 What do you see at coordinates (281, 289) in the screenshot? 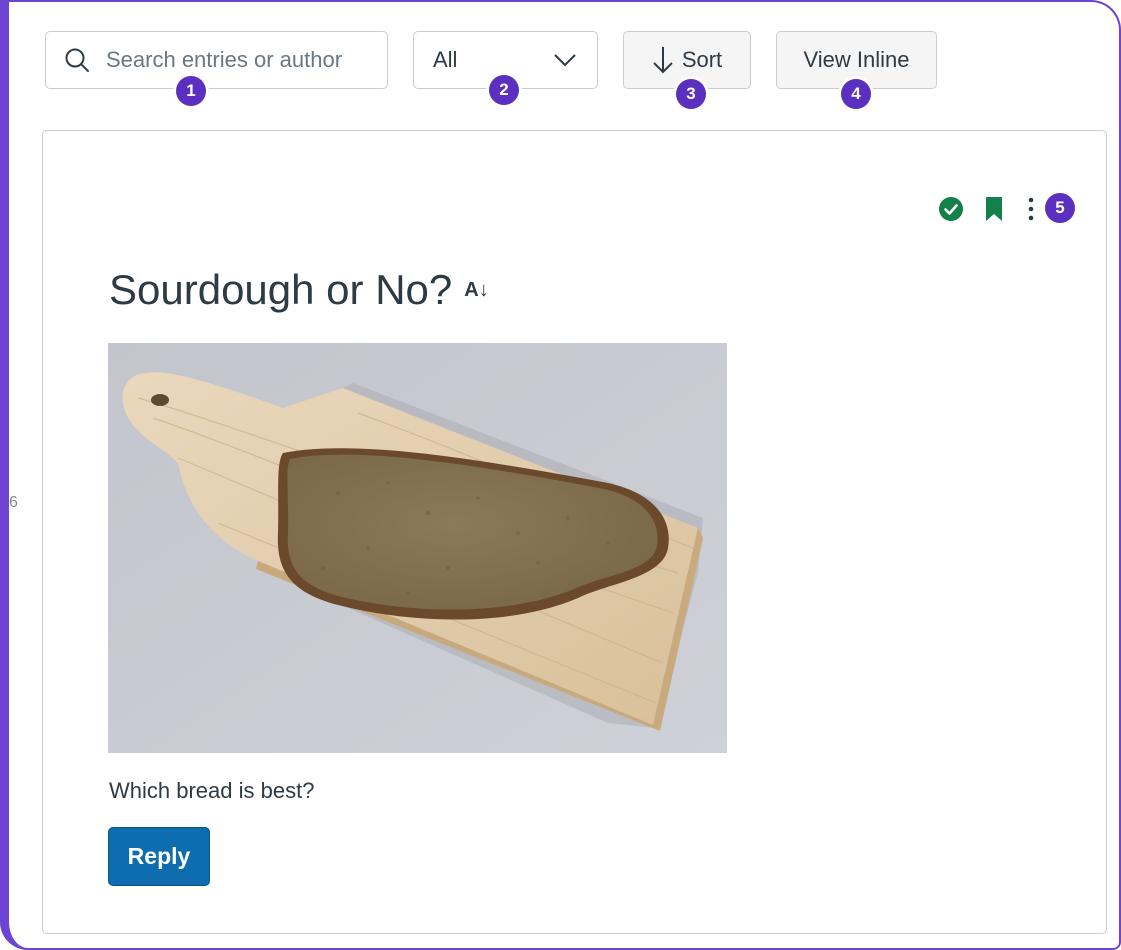
I see `post-title-text: Sourdough or No?` at bounding box center [281, 289].